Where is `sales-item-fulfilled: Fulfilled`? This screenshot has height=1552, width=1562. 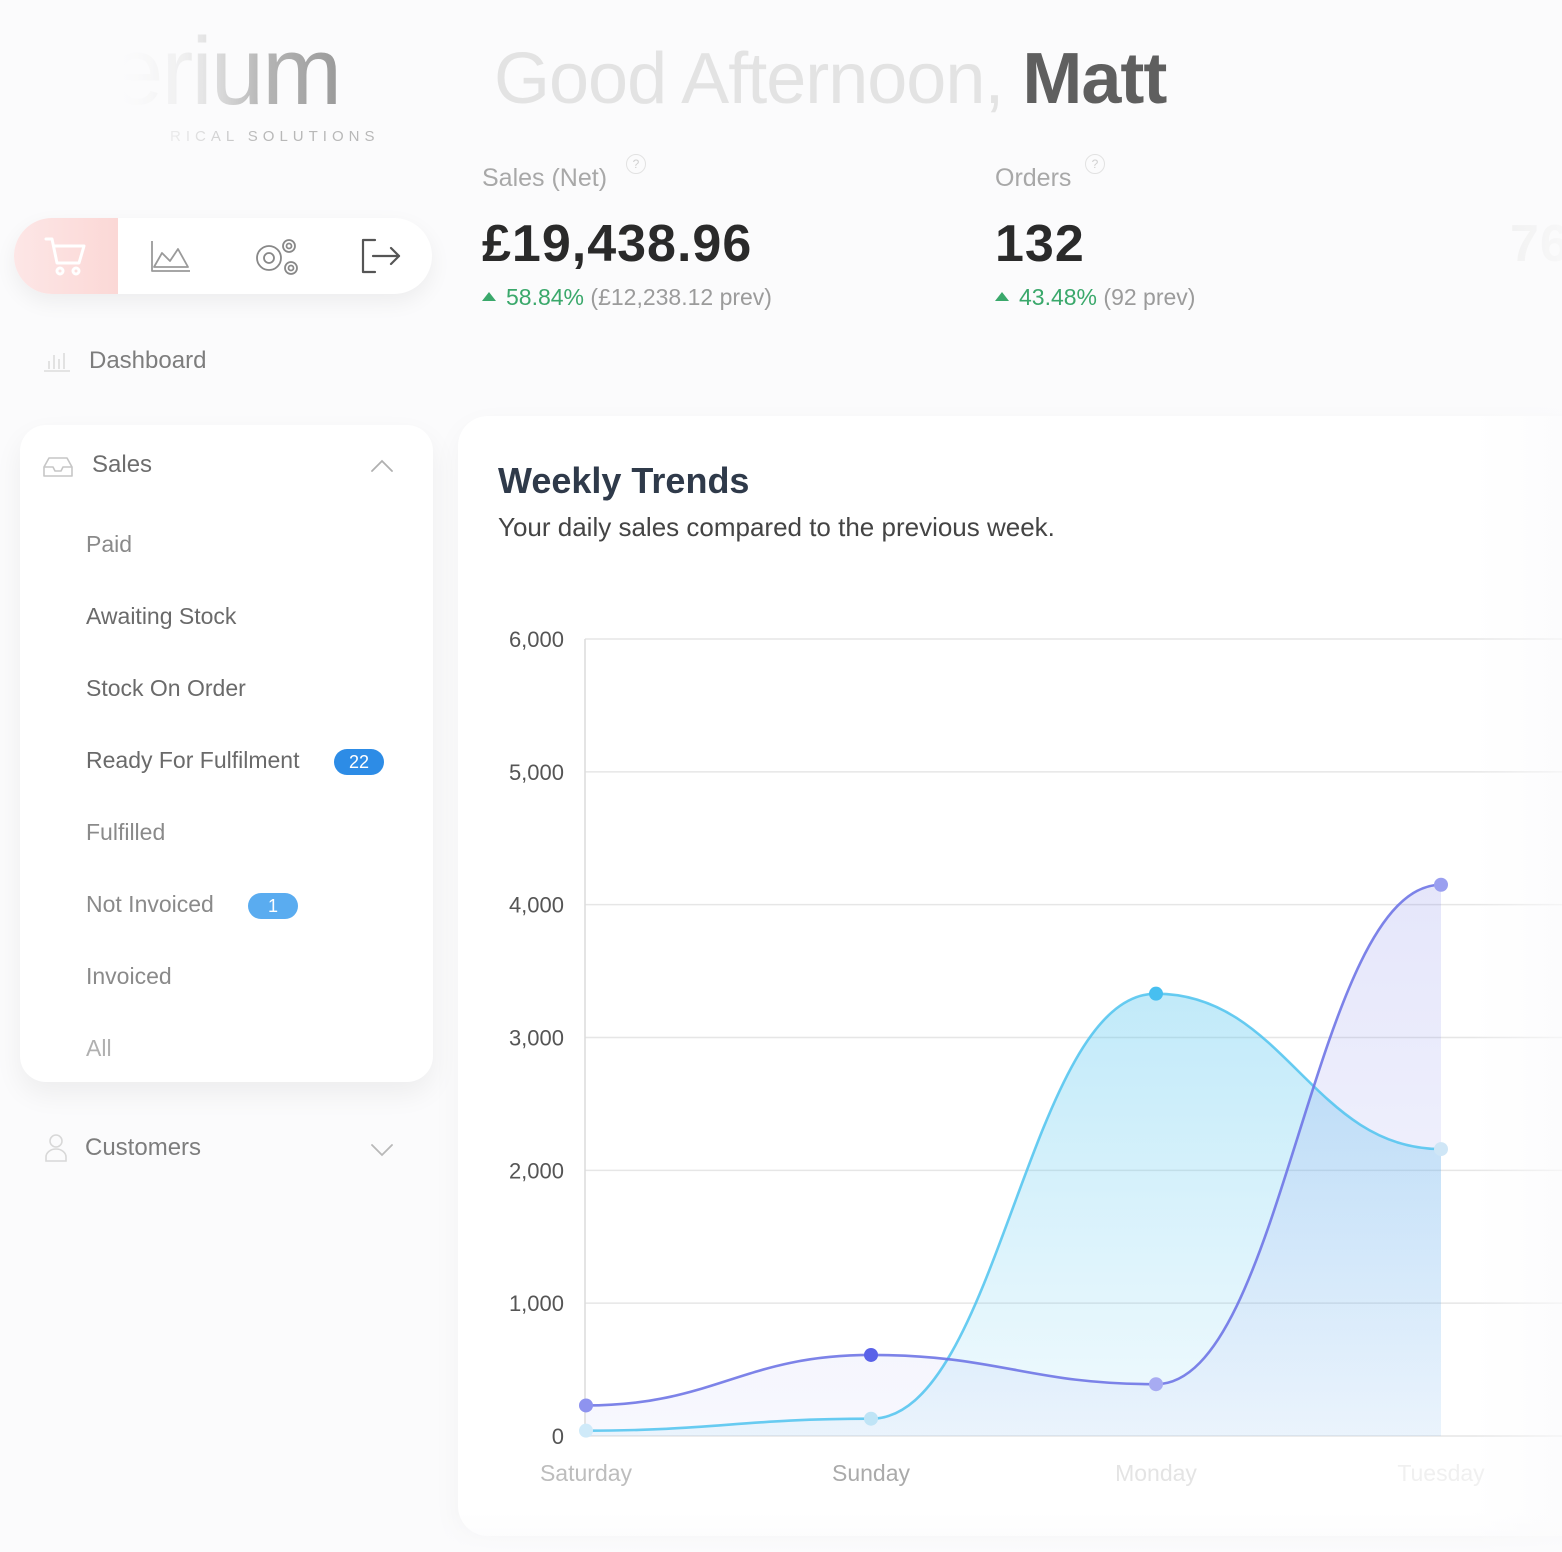 sales-item-fulfilled: Fulfilled is located at coordinates (125, 832).